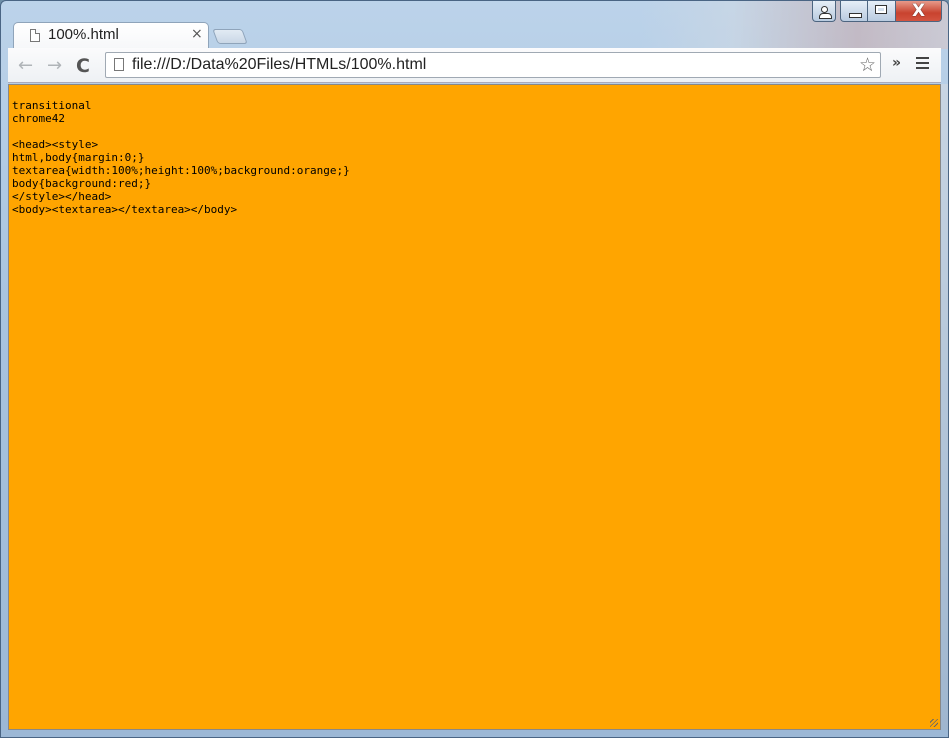 The height and width of the screenshot is (738, 949). I want to click on reload-icon: C, so click(83, 66).